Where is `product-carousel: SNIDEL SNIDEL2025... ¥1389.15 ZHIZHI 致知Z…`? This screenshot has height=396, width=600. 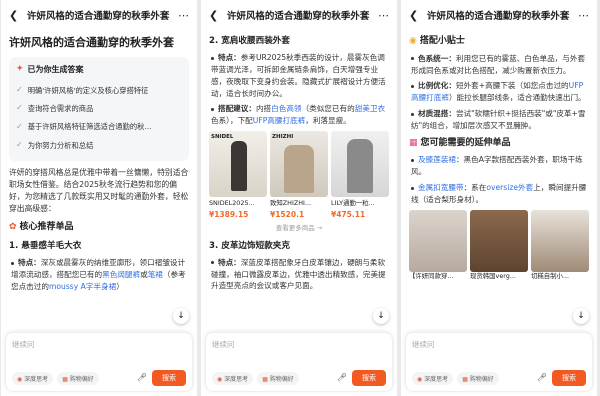
product-carousel: SNIDEL SNIDEL2025... ¥1389.15 ZHIZHI 致知Z… is located at coordinates (299, 175).